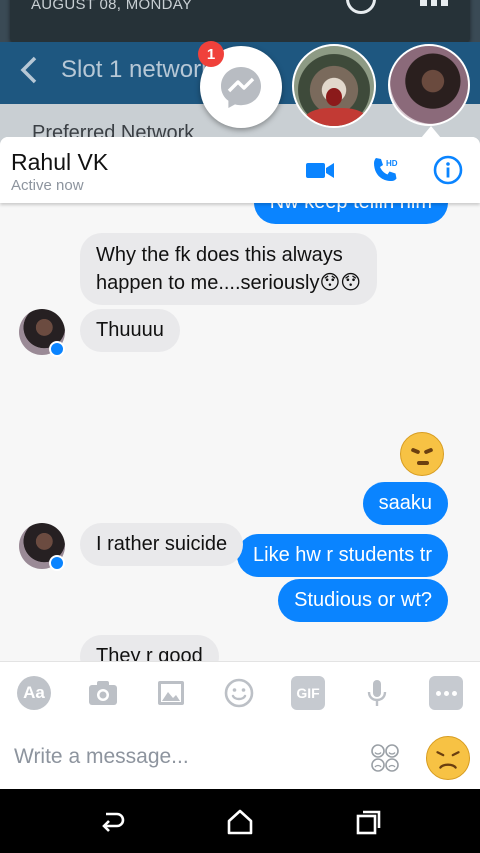  I want to click on chat-header: Rahul VK Active now HD, so click(240, 170).